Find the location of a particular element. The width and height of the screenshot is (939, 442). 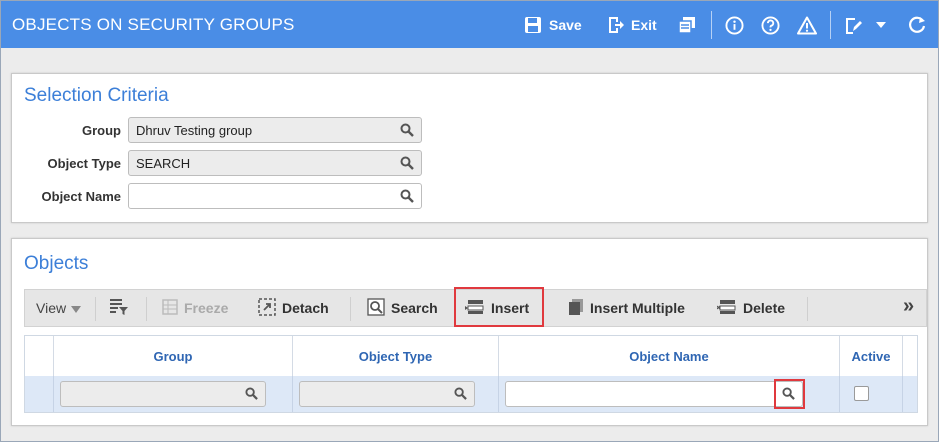

table-row is located at coordinates (471, 394).